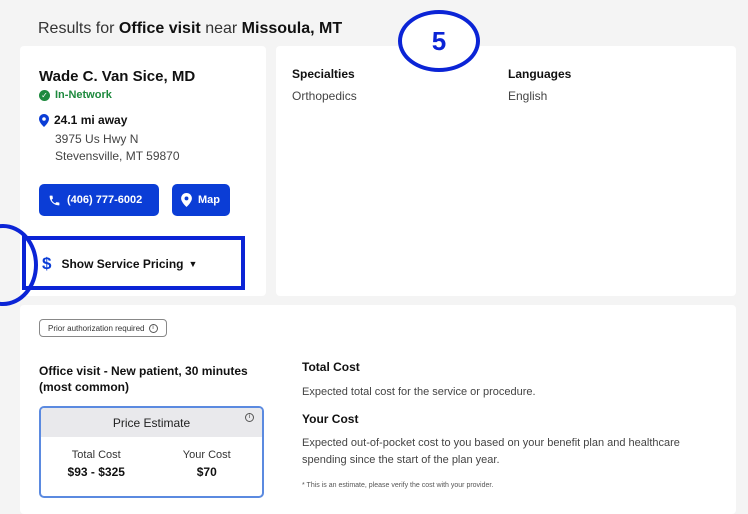 The image size is (748, 514). What do you see at coordinates (159, 28) in the screenshot?
I see `results-service: Office visit` at bounding box center [159, 28].